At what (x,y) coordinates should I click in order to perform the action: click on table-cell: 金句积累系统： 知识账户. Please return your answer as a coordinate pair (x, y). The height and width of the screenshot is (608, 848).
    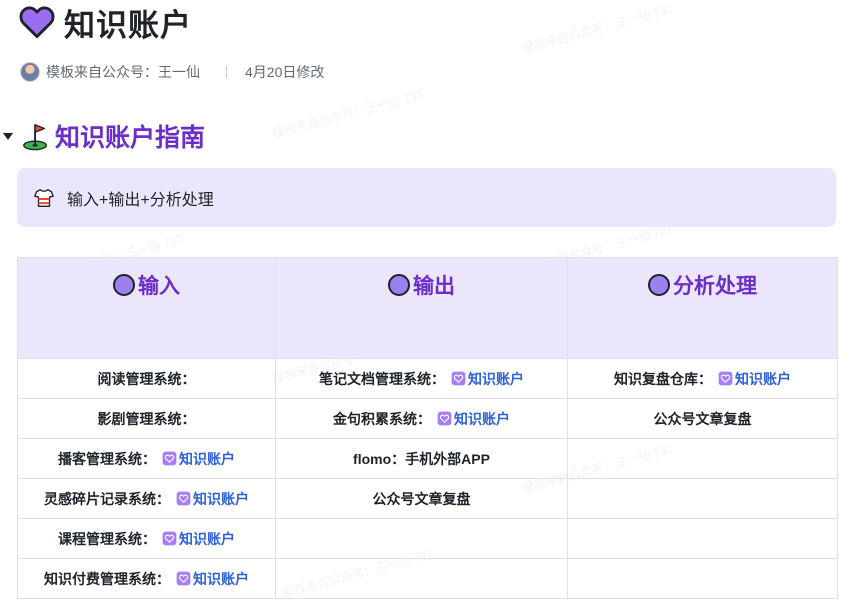
    Looking at the image, I should click on (421, 418).